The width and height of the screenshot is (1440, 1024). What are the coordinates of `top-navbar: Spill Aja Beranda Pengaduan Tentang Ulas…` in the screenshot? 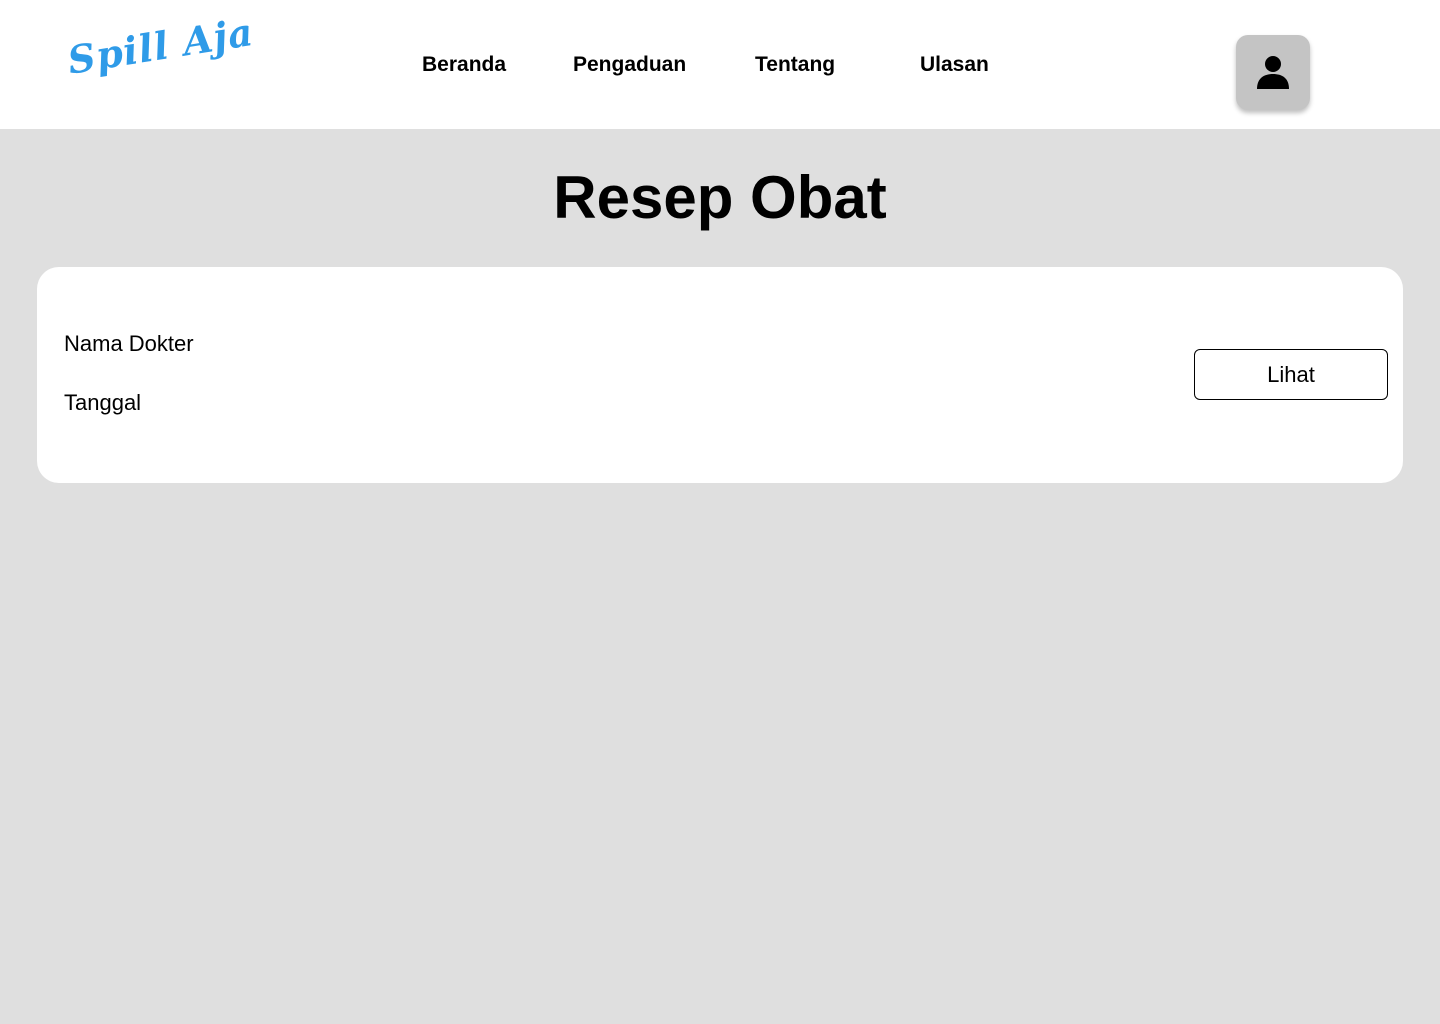 It's located at (720, 64).